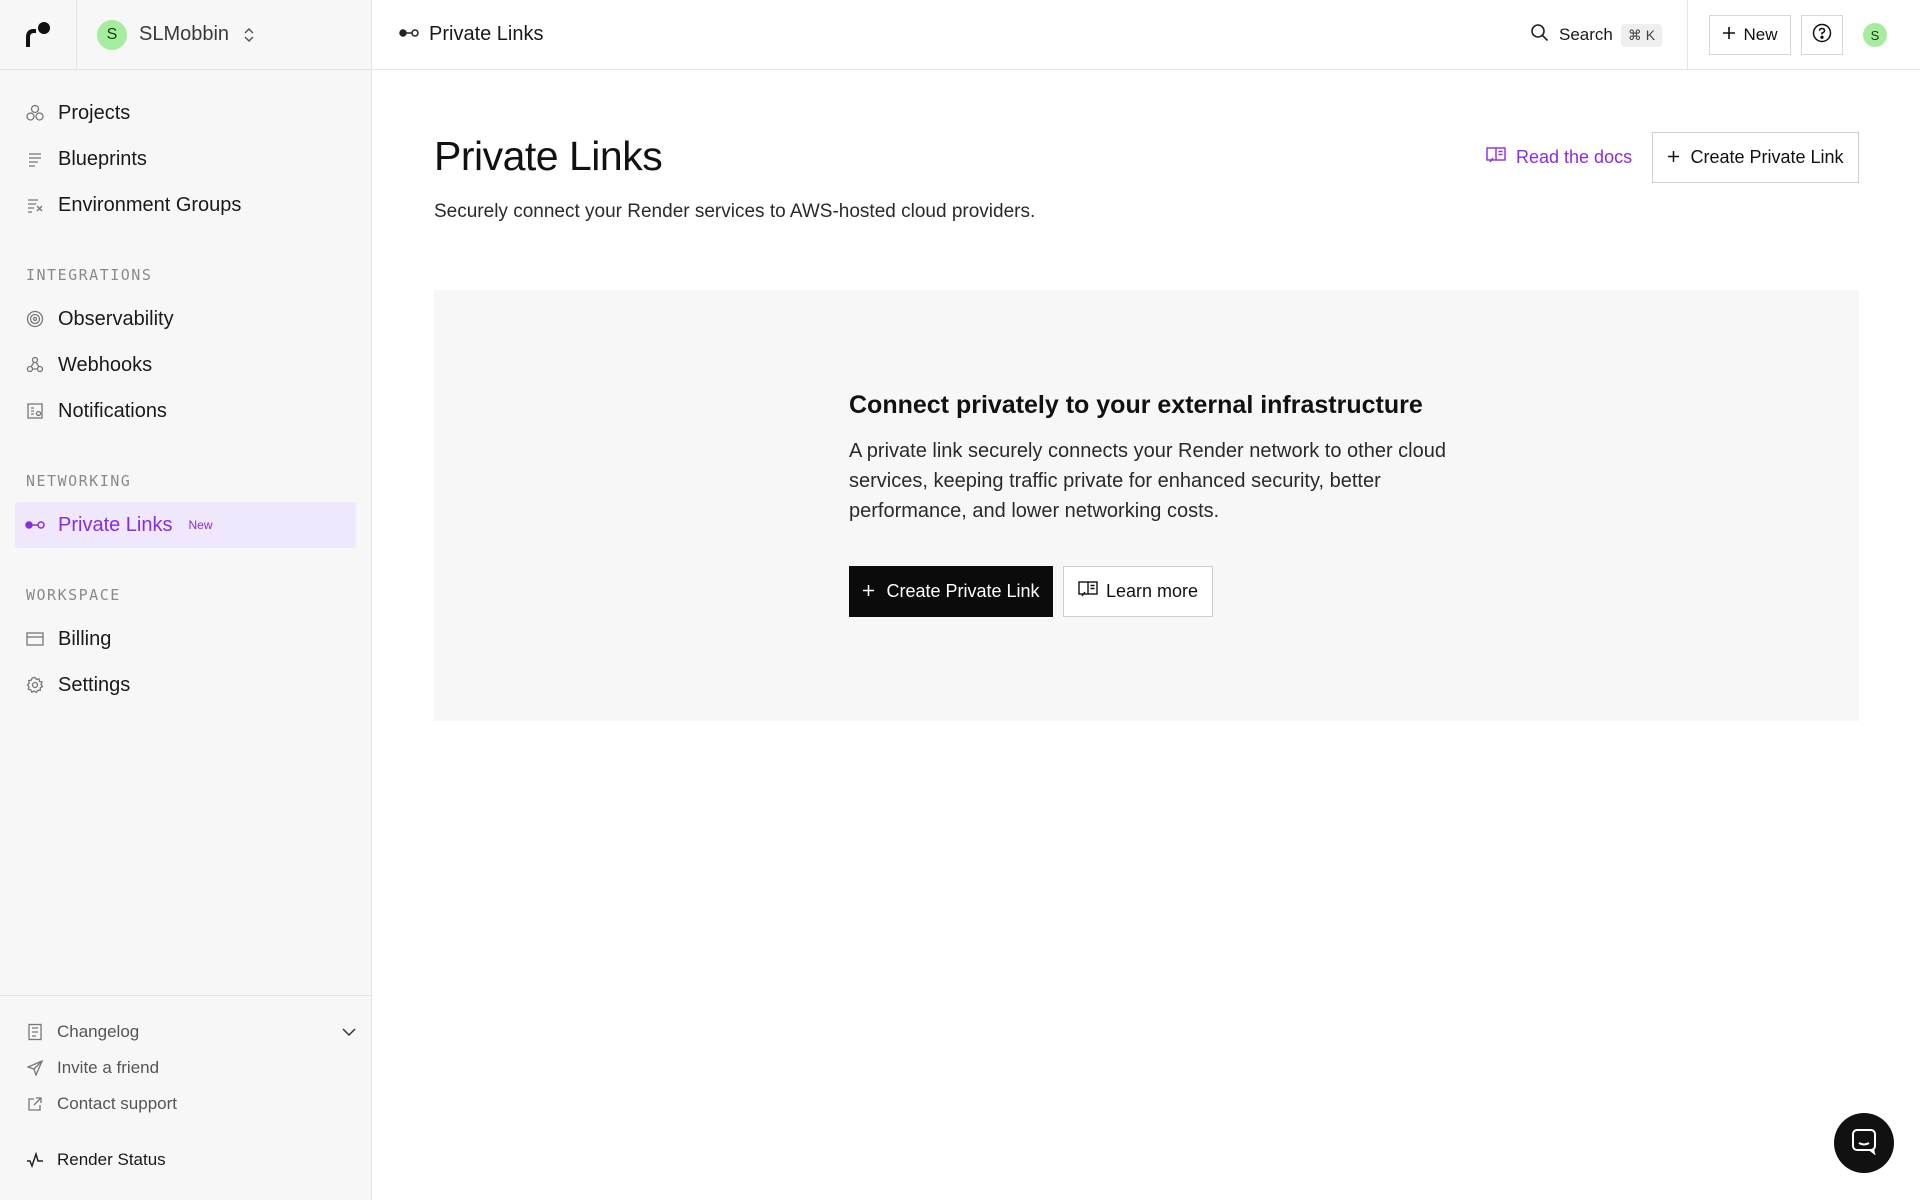 Image resolution: width=1920 pixels, height=1200 pixels. Describe the element at coordinates (112, 34) in the screenshot. I see `workspace-avatar: S` at that location.